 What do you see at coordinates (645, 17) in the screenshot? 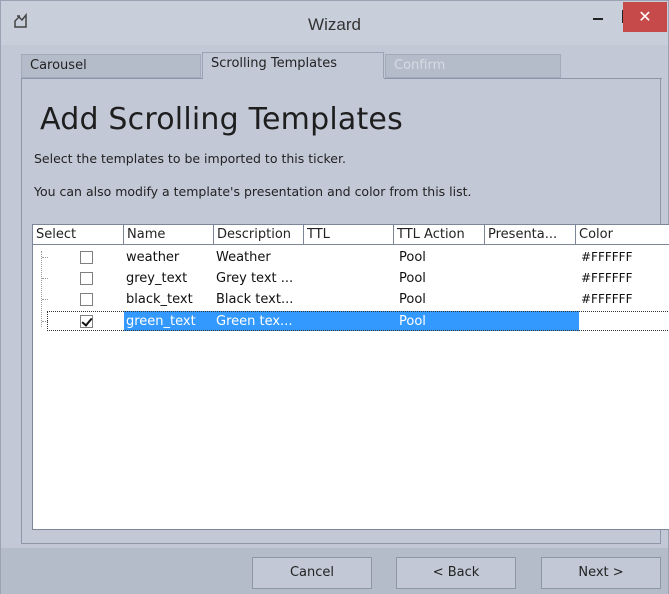
I see `close-button: ✕` at bounding box center [645, 17].